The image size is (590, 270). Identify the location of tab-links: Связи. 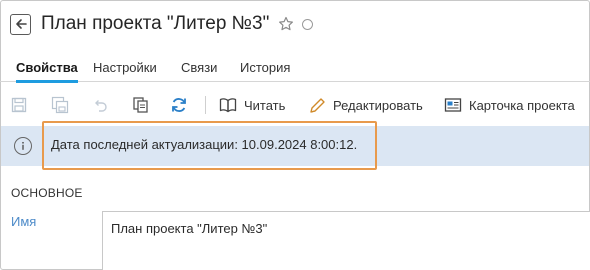
(199, 67).